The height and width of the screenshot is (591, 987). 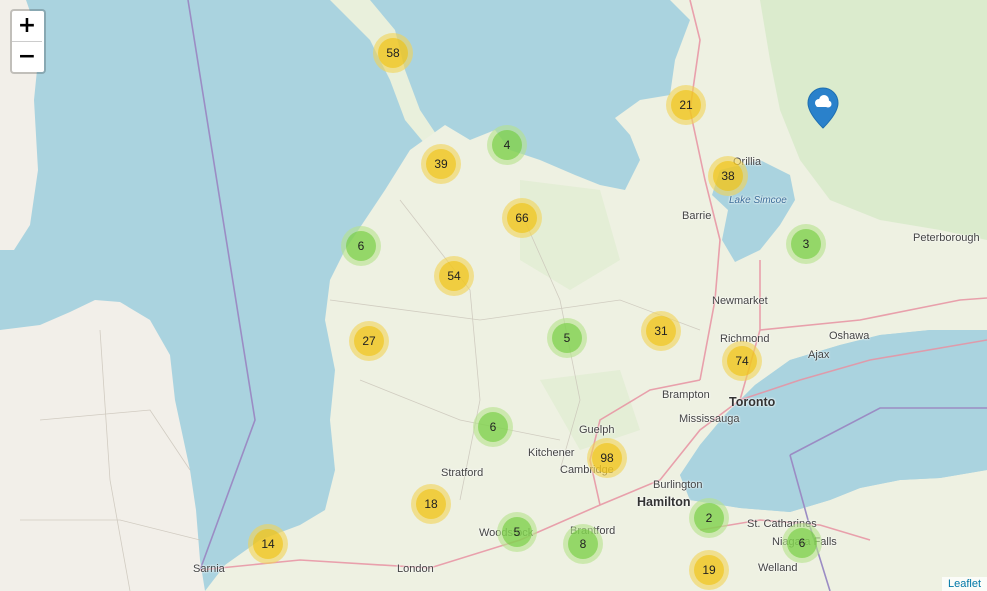 I want to click on marker-cluster: 31, so click(x=661, y=331).